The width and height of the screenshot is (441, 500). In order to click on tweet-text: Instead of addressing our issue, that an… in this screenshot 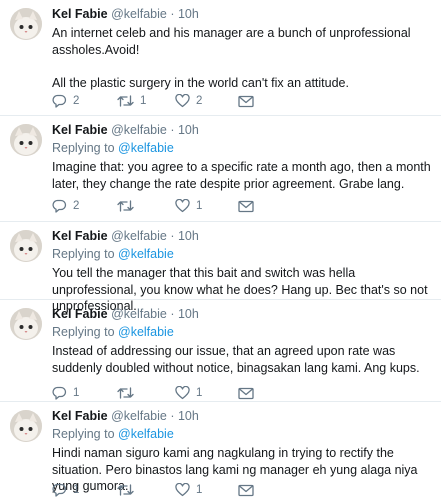, I will do `click(236, 359)`.